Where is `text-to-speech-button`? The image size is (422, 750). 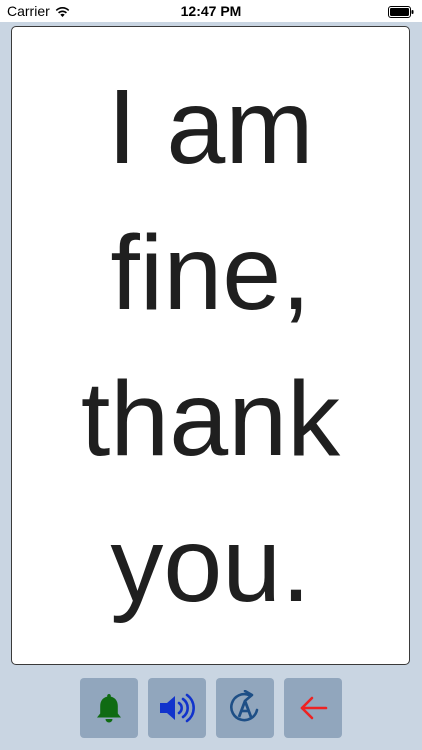
text-to-speech-button is located at coordinates (245, 708).